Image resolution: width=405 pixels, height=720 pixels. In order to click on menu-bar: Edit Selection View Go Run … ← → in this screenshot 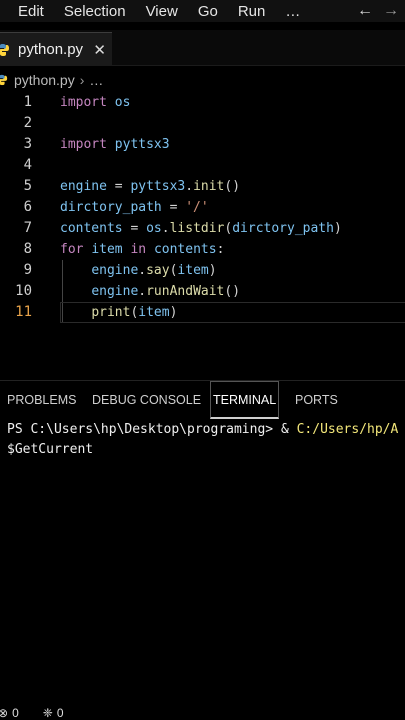, I will do `click(202, 11)`.